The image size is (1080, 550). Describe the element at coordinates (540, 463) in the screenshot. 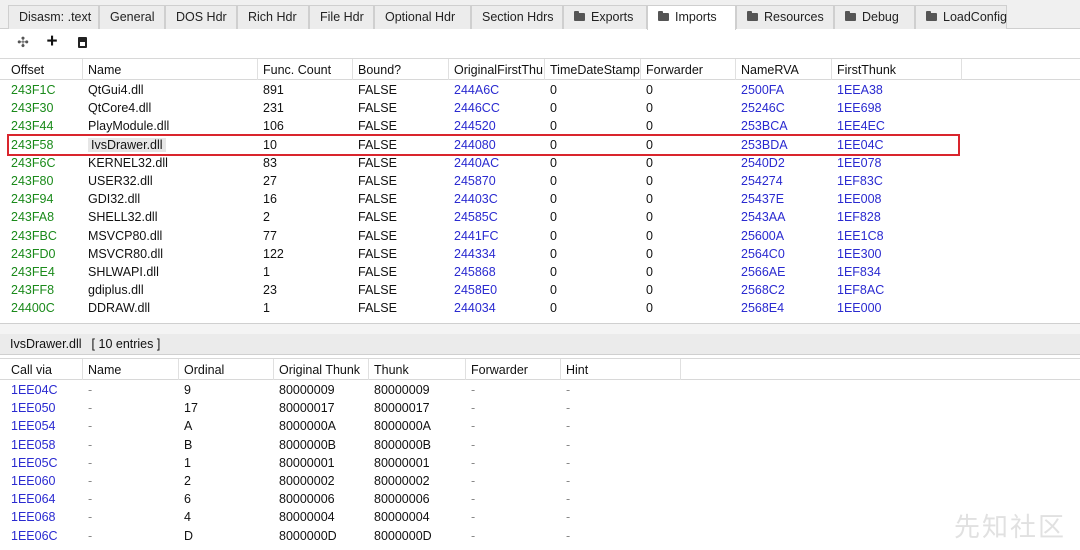

I see `table-row: 1EE05C - 1 80000001 80000001 - -` at that location.